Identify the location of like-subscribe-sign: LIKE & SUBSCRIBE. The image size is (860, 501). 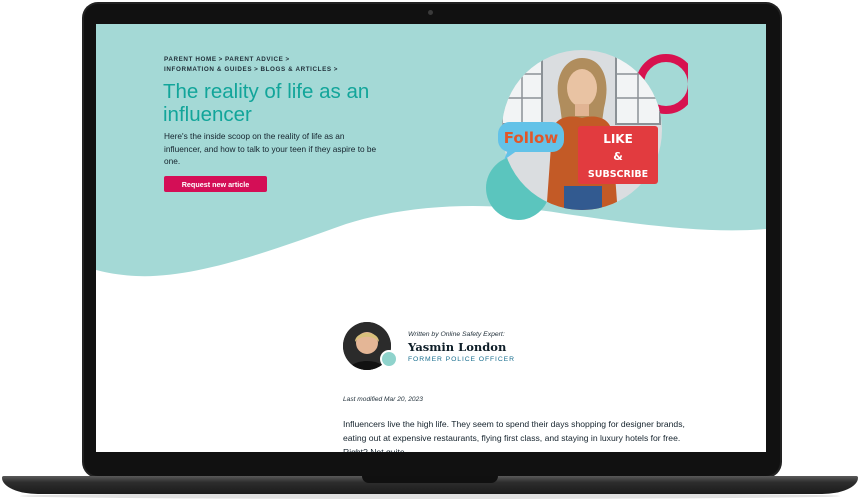
(618, 155).